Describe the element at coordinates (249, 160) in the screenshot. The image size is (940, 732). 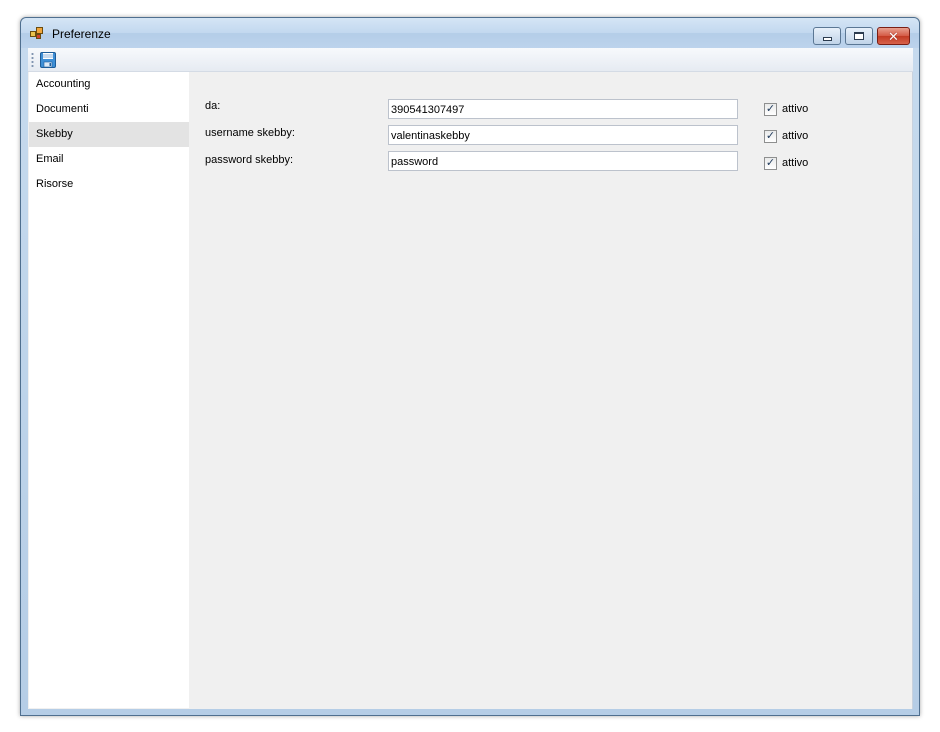
I see `password-label: password skebby:` at that location.